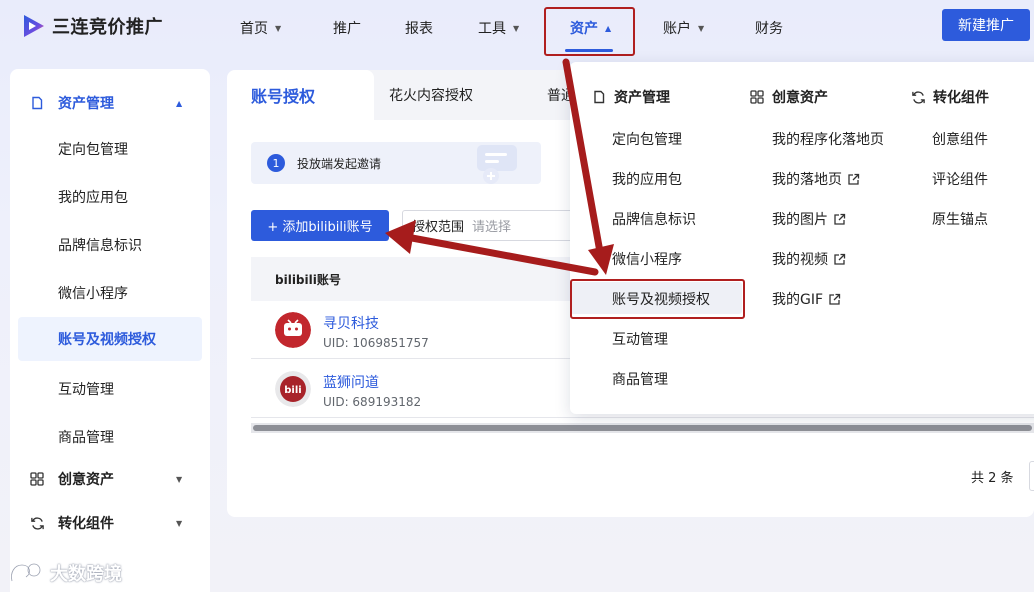  Describe the element at coordinates (677, 29) in the screenshot. I see `nav-account-label: 账户` at that location.